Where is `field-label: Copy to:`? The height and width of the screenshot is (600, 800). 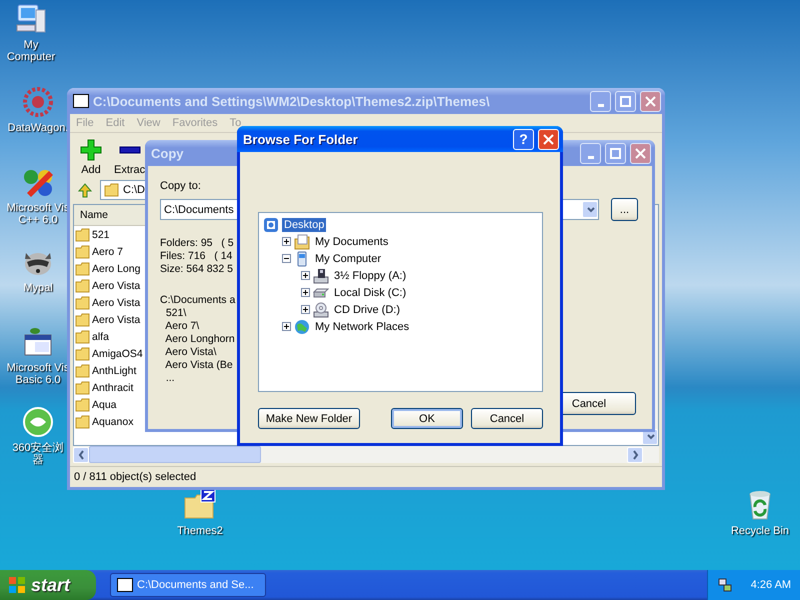 field-label: Copy to: is located at coordinates (181, 186).